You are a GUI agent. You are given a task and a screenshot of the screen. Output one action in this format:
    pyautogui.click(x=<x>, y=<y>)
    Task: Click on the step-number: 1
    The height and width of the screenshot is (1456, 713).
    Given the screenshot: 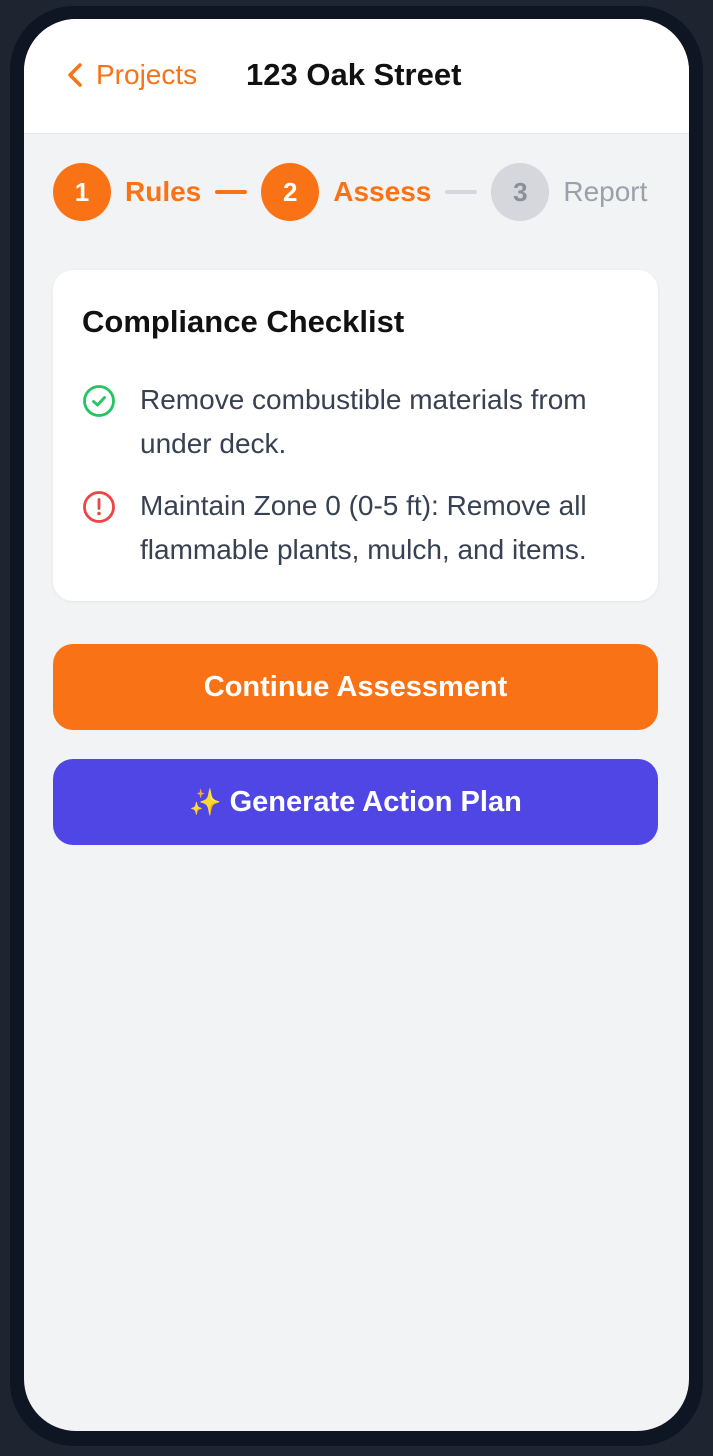 What is the action you would take?
    pyautogui.click(x=82, y=192)
    